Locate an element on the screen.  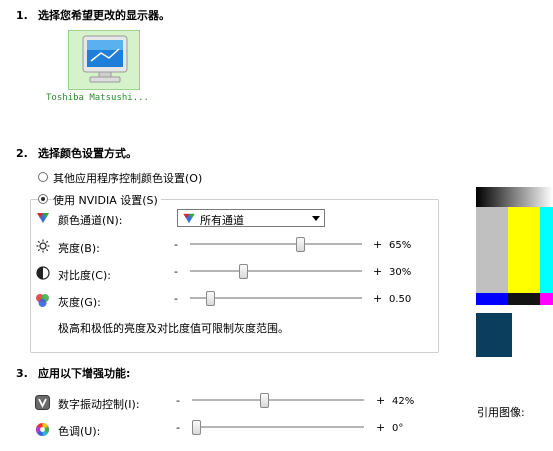
digital-vibrance-slider is located at coordinates (278, 400).